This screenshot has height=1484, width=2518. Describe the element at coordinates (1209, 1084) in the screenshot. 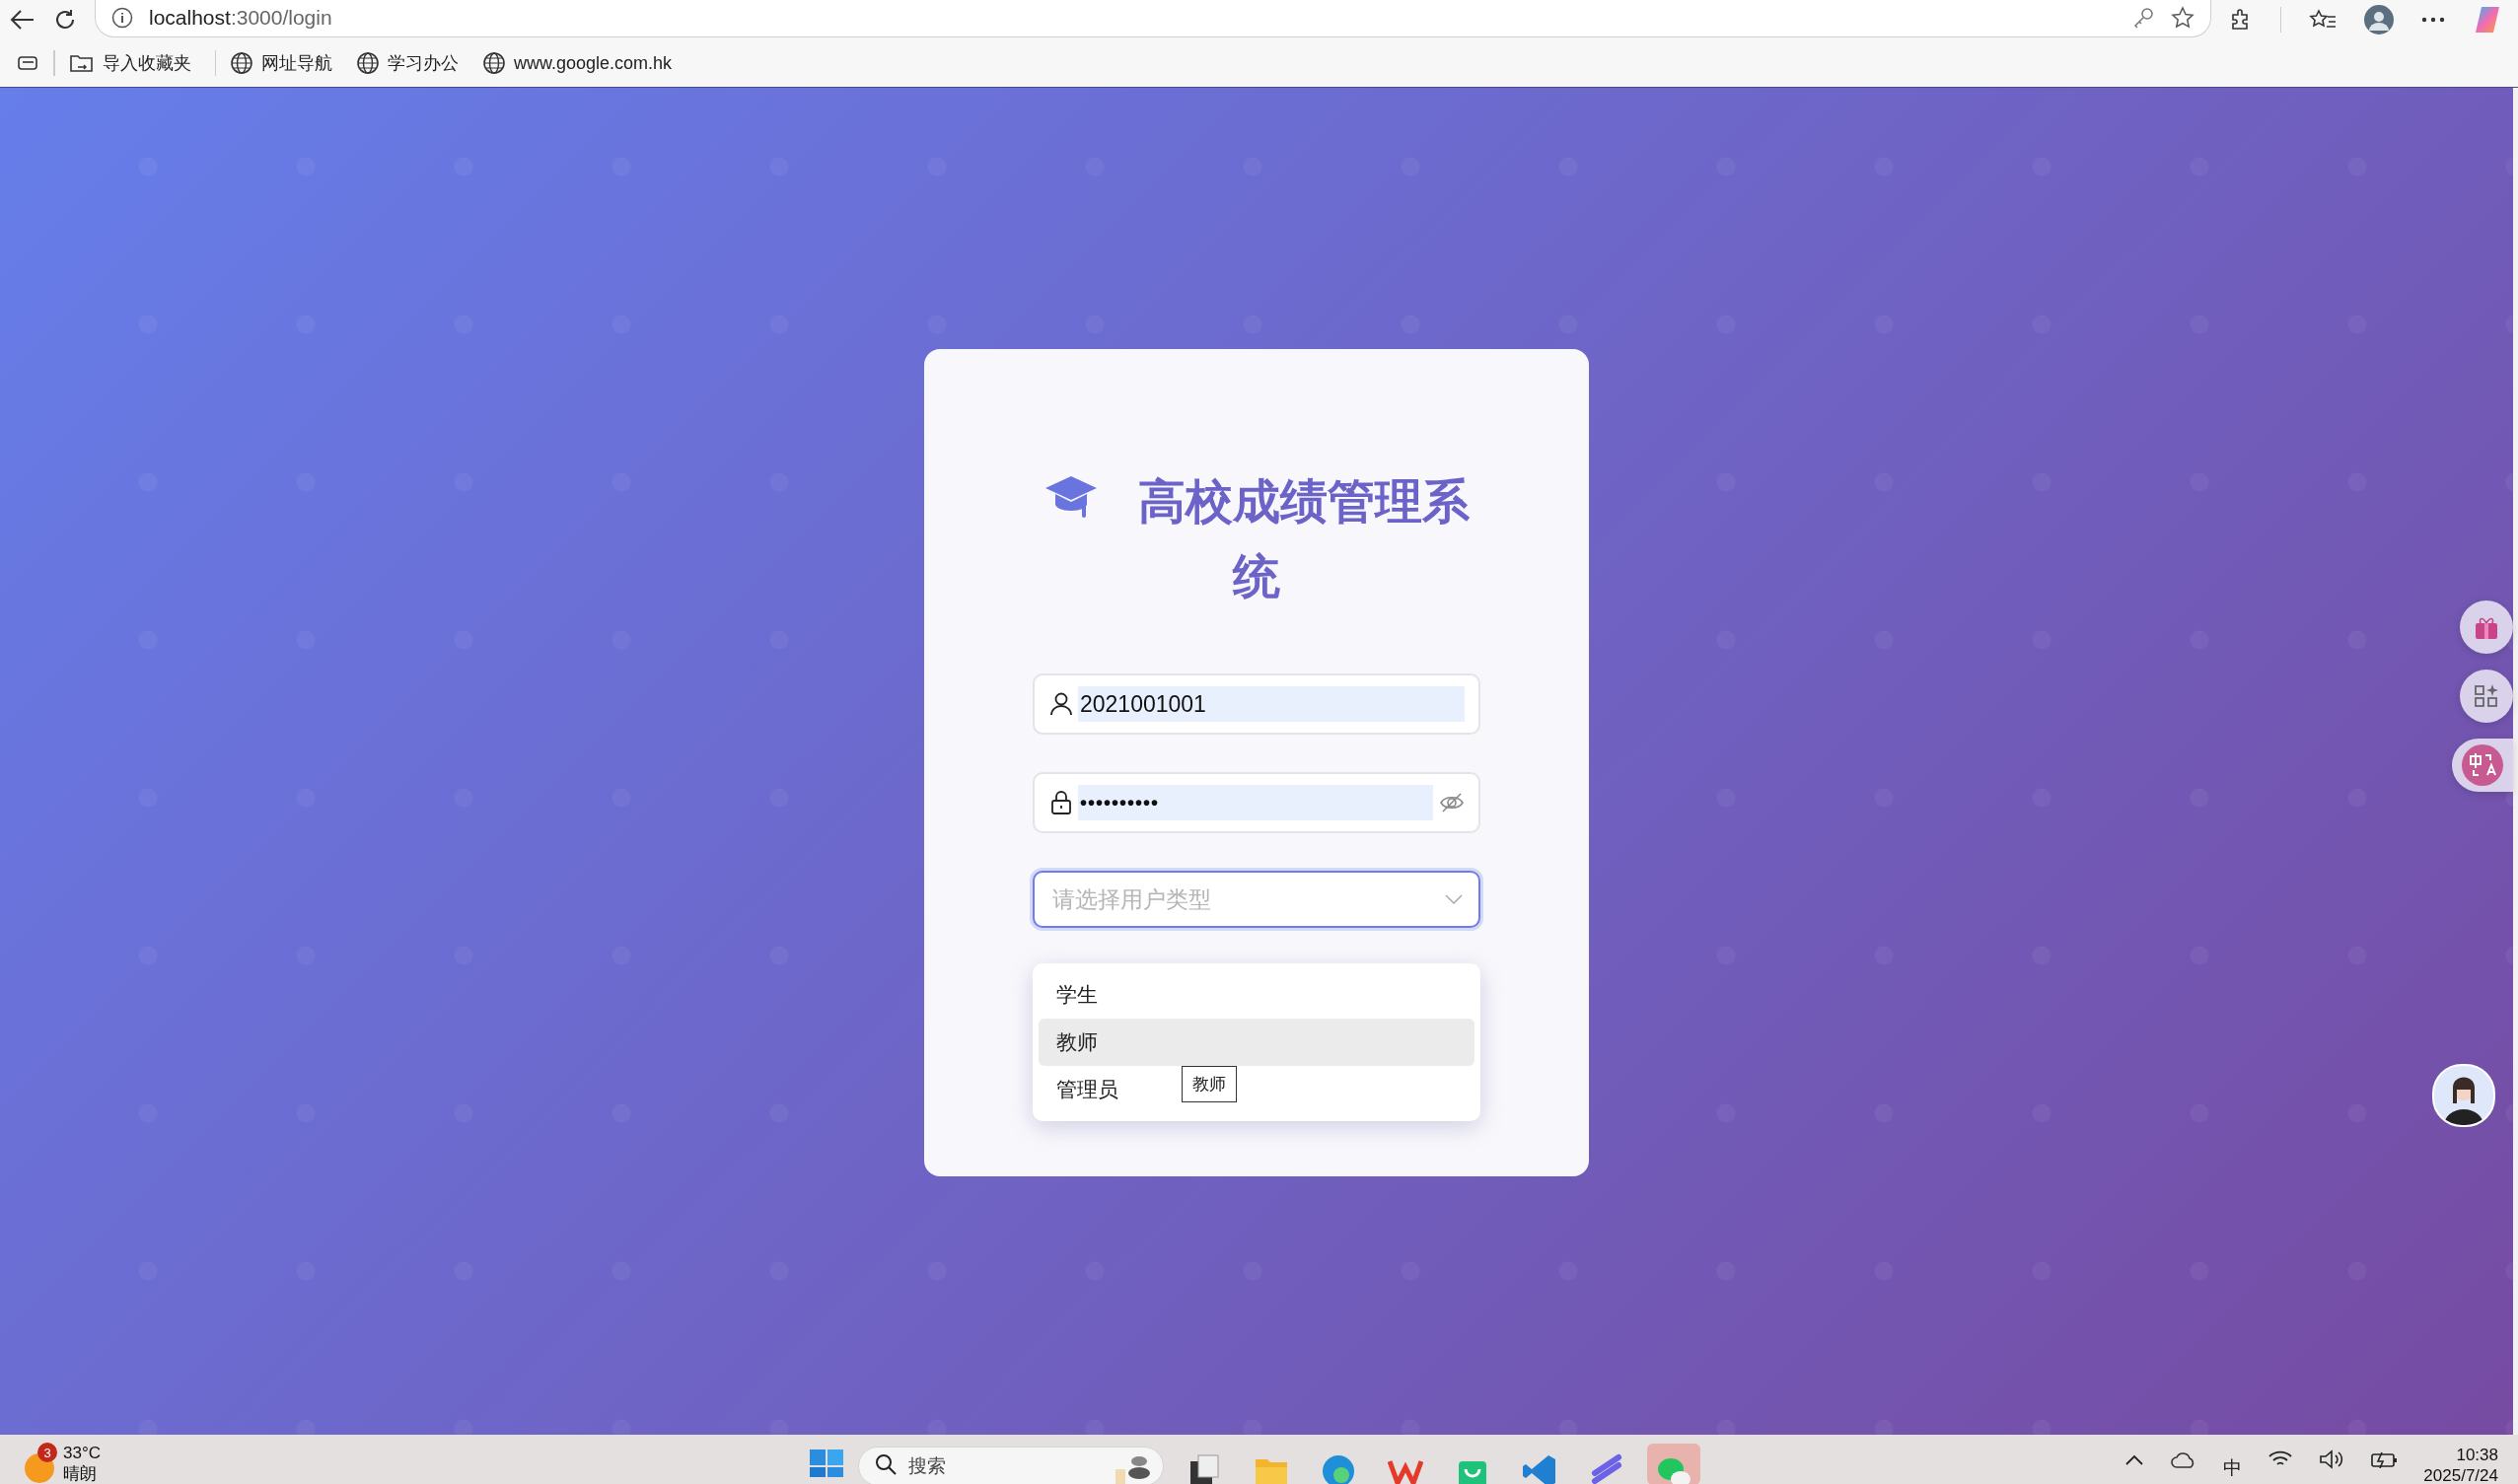

I see `tooltip: 教师` at that location.